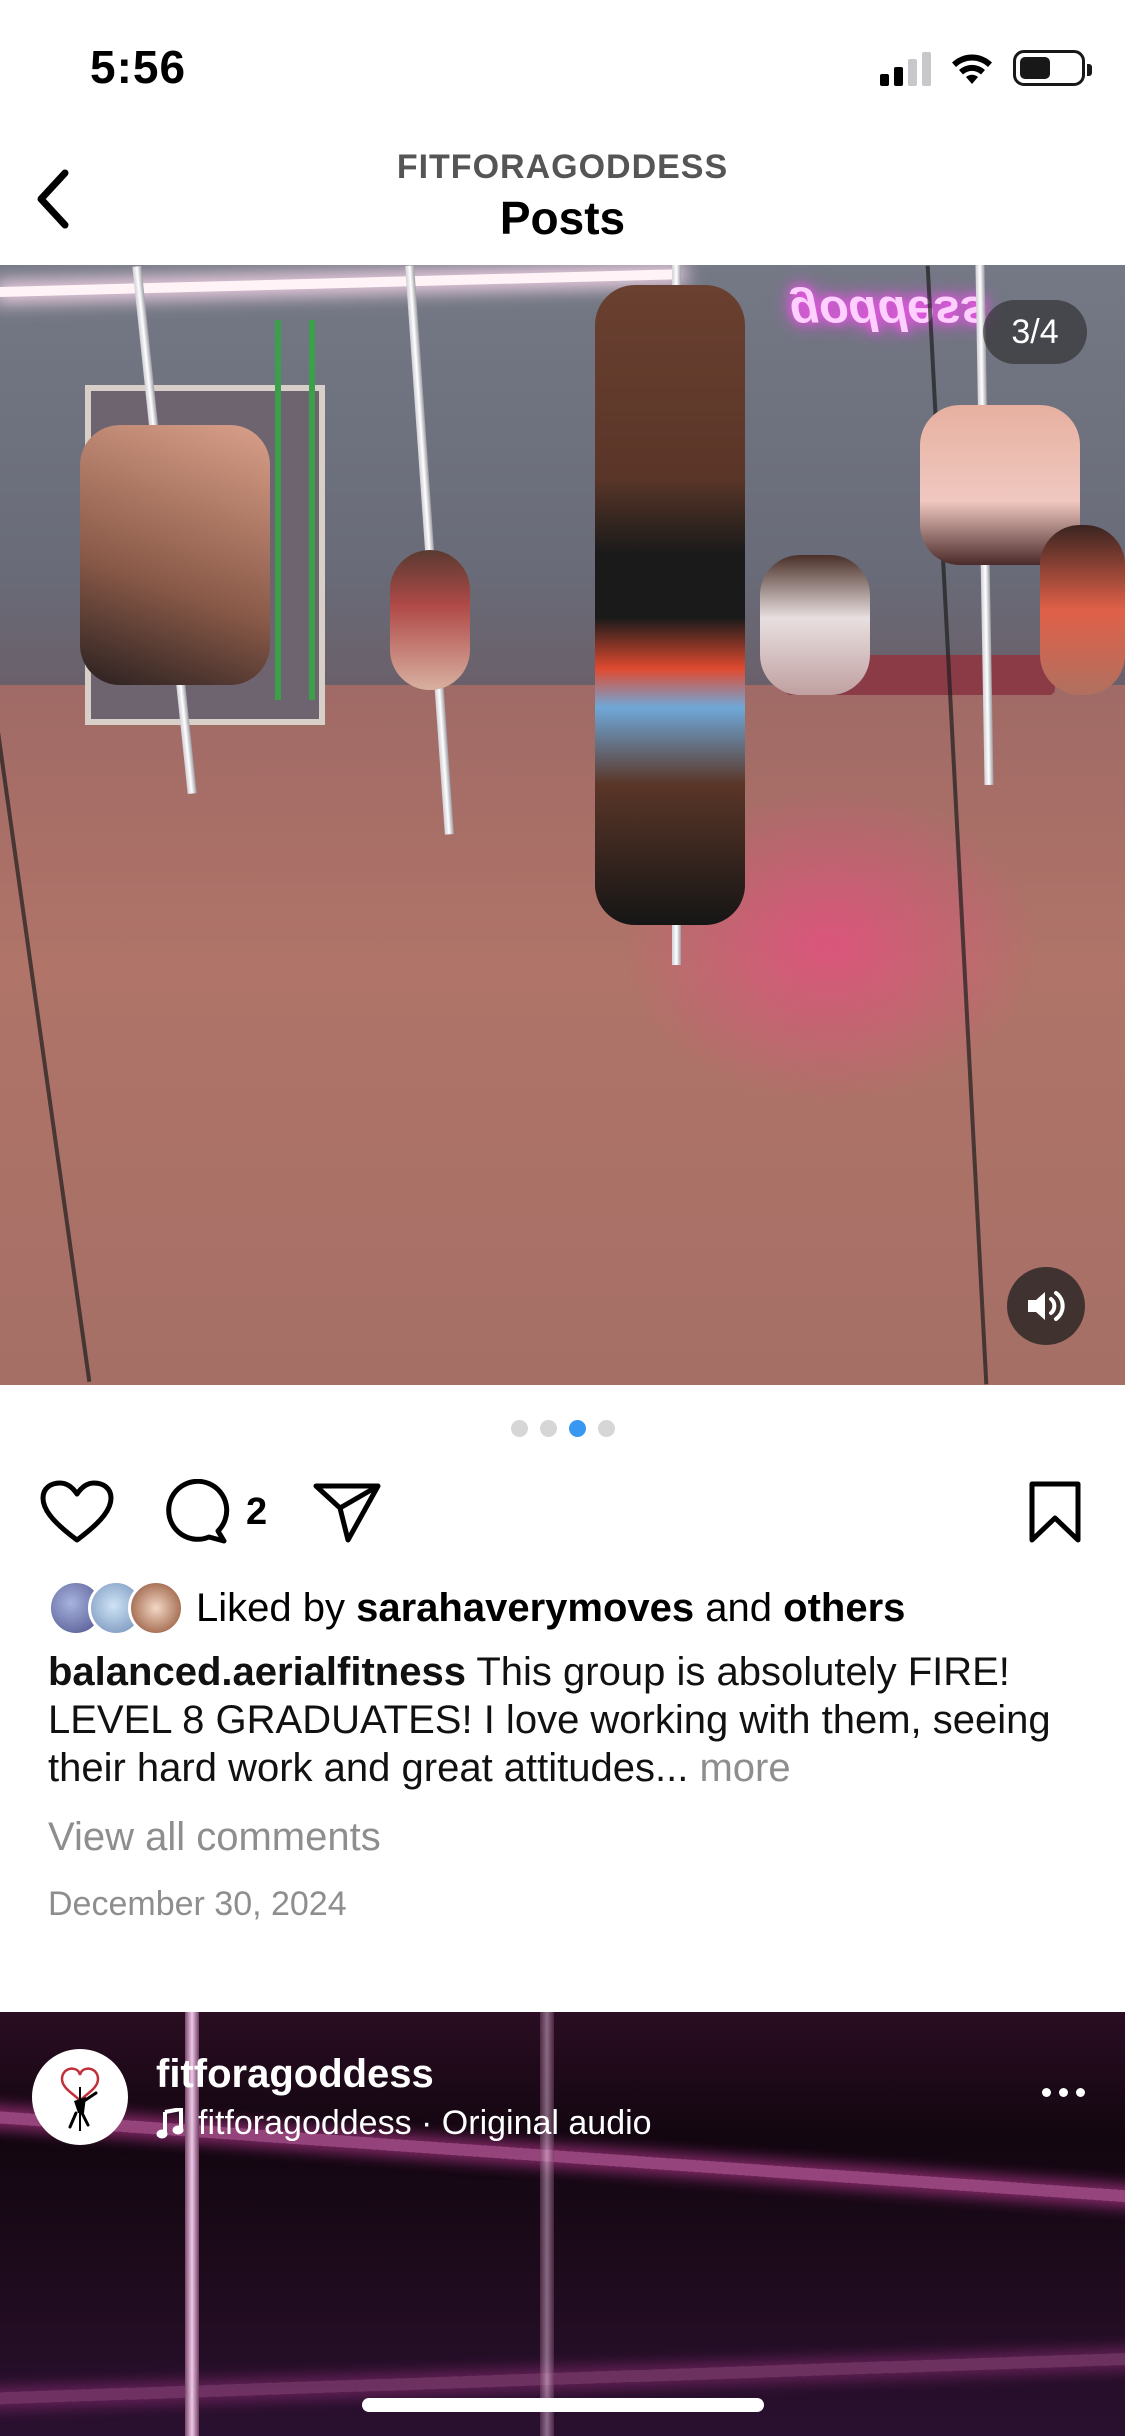  I want to click on like-button, so click(77, 1512).